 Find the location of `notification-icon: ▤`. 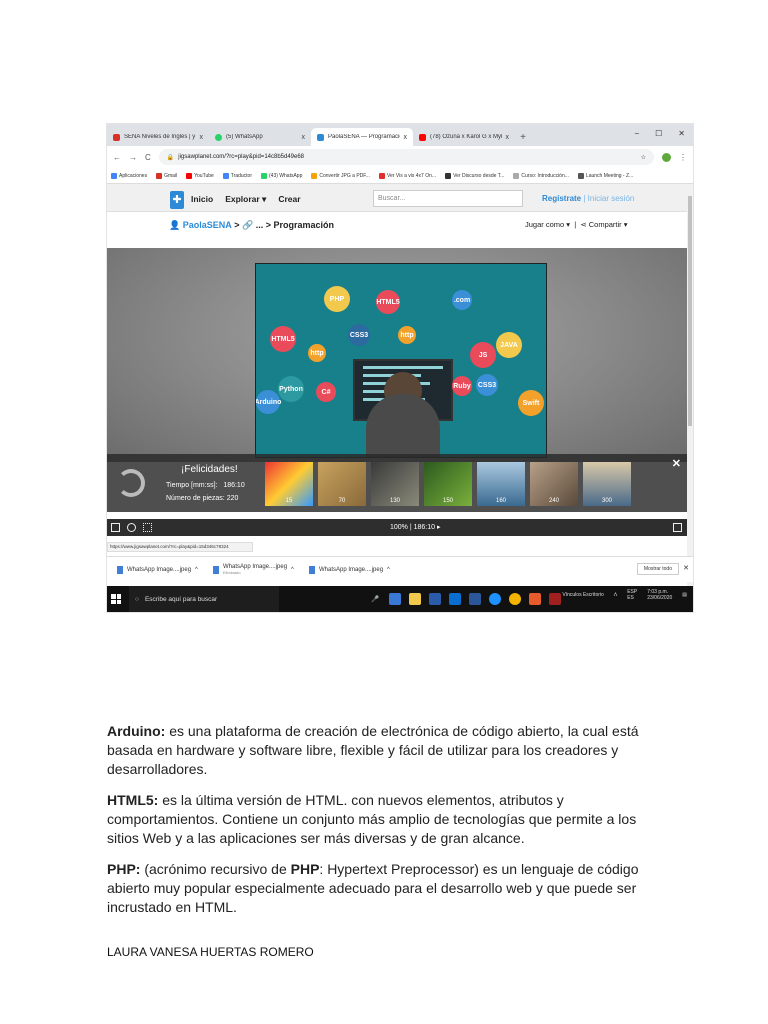

notification-icon: ▤ is located at coordinates (684, 595).